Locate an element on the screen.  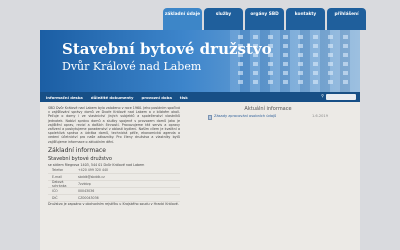
site-title: Stavební bytové družstvo is located at coordinates (167, 49).